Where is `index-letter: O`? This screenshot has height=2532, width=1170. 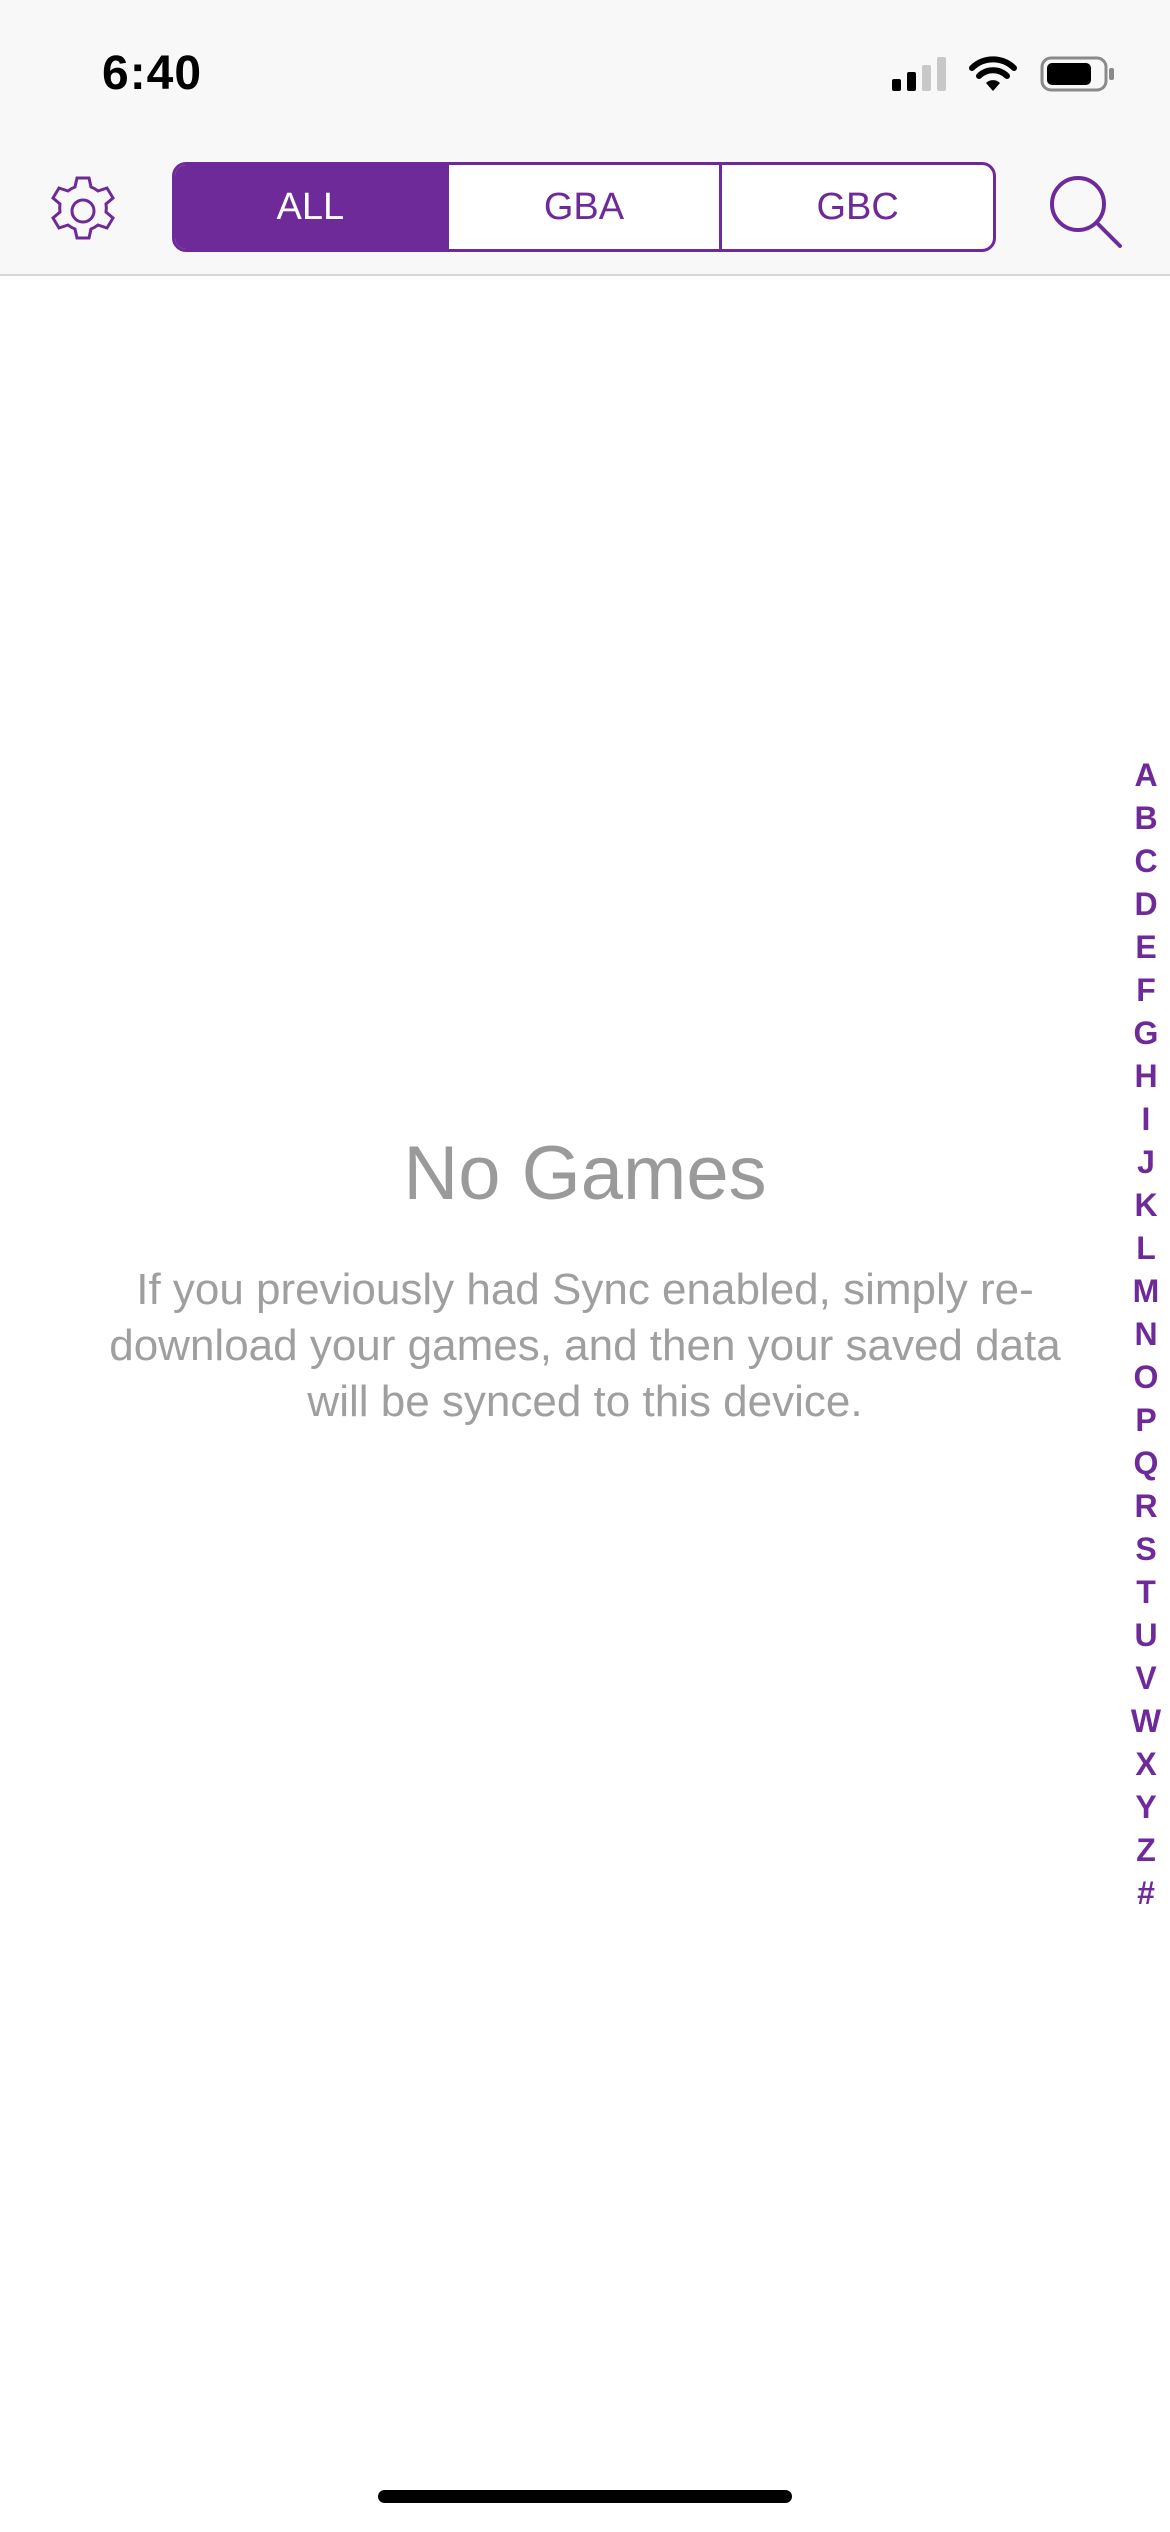
index-letter: O is located at coordinates (1146, 1377).